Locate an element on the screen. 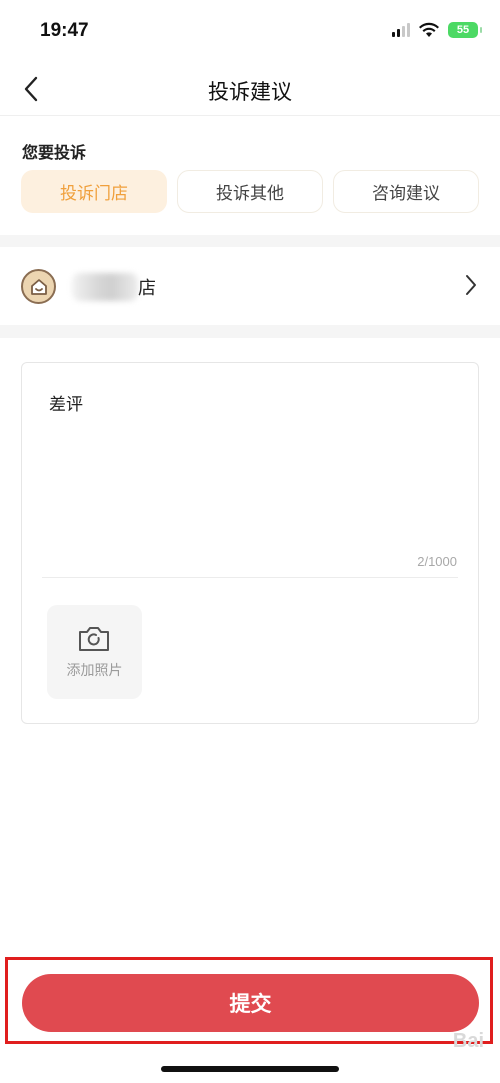 Image resolution: width=500 pixels, height=1083 pixels. tab-complain-other: 投诉其他 is located at coordinates (250, 191).